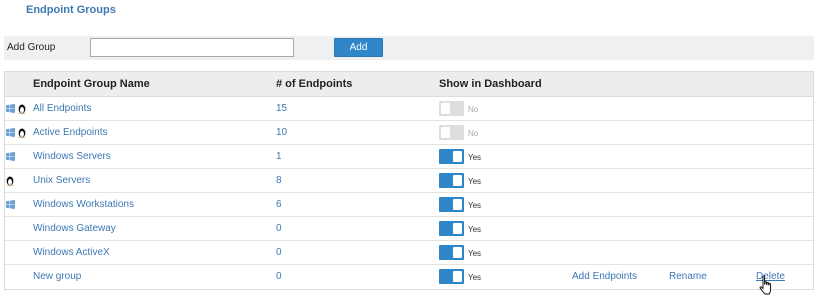  I want to click on hand-pointer-icon, so click(765, 285).